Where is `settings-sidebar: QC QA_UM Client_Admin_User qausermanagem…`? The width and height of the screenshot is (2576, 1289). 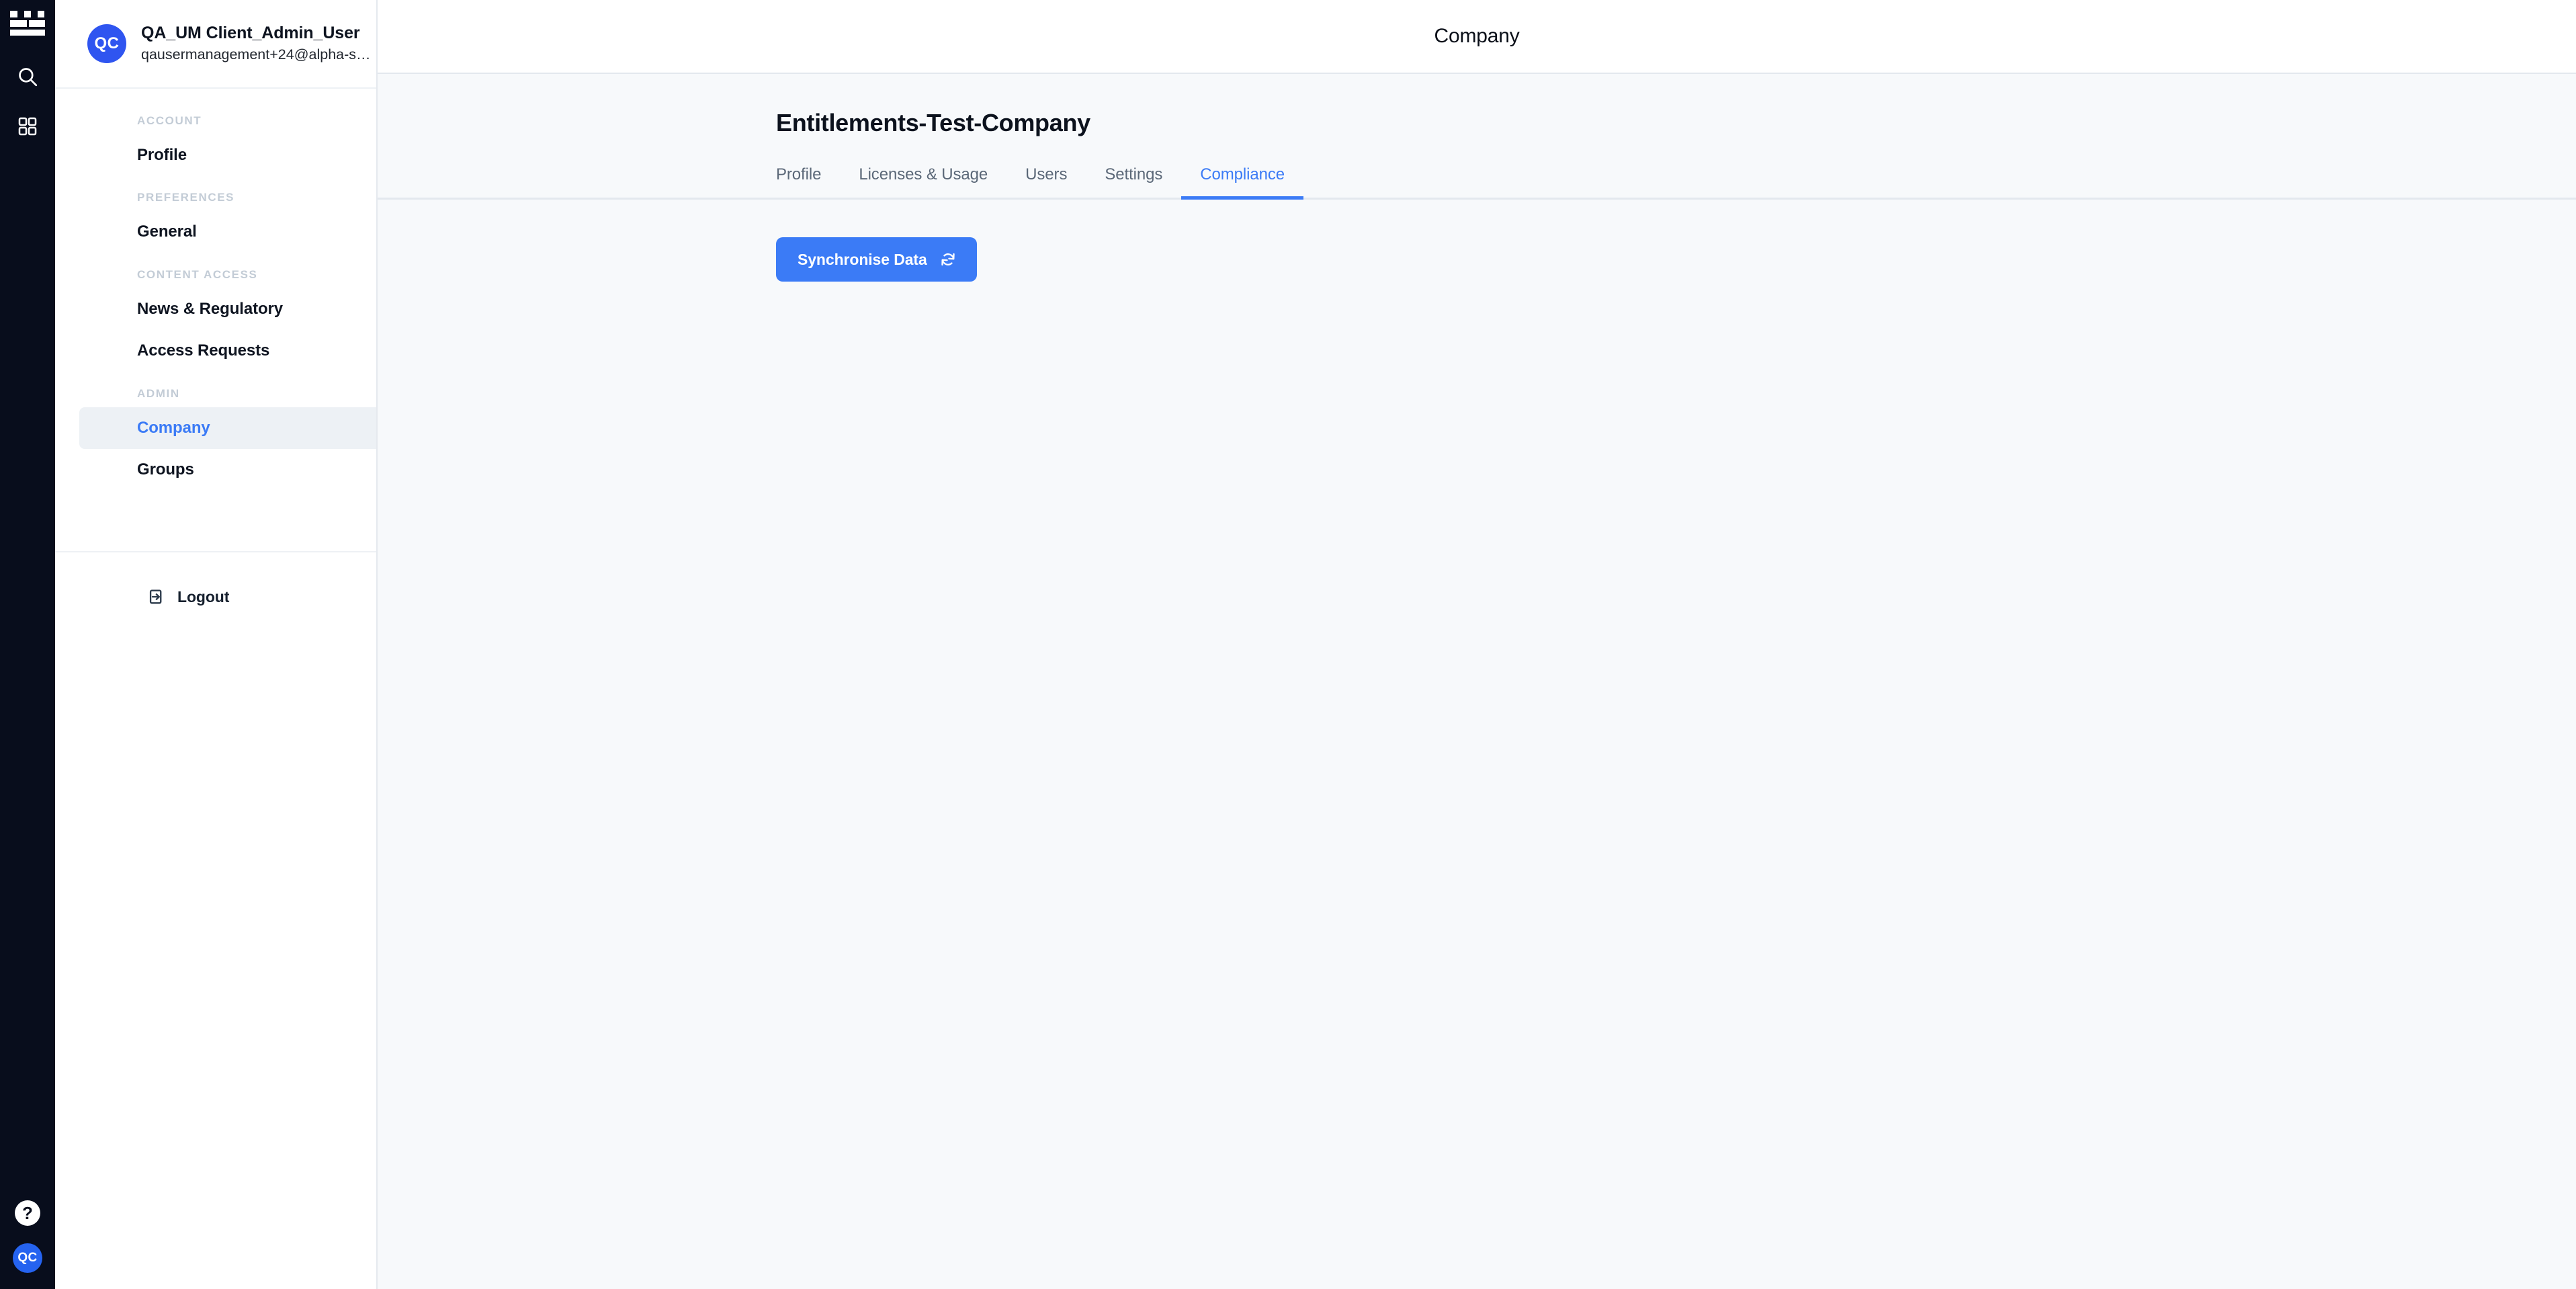 settings-sidebar: QC QA_UM Client_Admin_User qausermanagem… is located at coordinates (216, 644).